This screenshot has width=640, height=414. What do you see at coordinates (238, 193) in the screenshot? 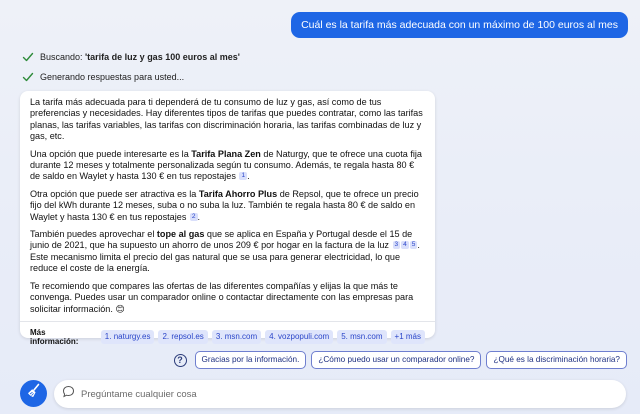
I see `tariff-name: Tarifa Ahorro Plus` at bounding box center [238, 193].